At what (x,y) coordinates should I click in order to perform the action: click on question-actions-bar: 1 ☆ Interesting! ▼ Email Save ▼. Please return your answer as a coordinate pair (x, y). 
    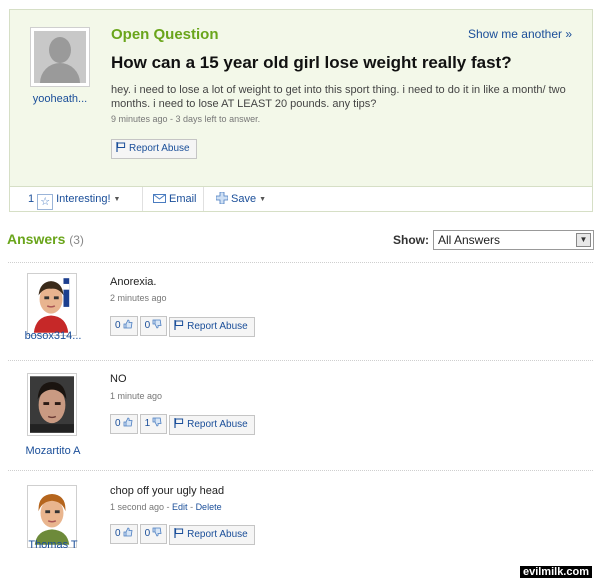
    Looking at the image, I should click on (301, 198).